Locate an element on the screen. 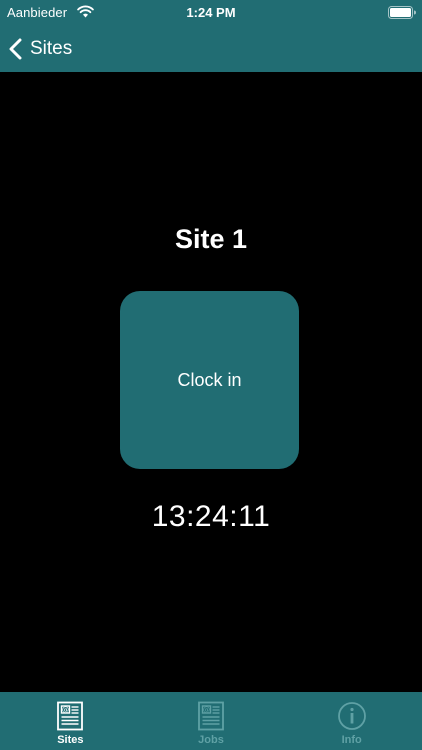  site-title: Site 1 is located at coordinates (211, 239).